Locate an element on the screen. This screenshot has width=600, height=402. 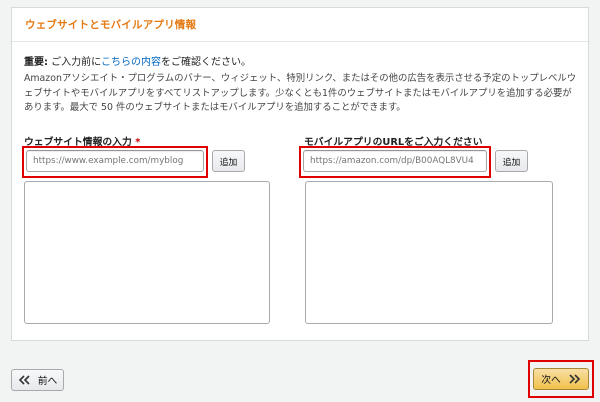
prev-button: 前へ is located at coordinates (37, 380).